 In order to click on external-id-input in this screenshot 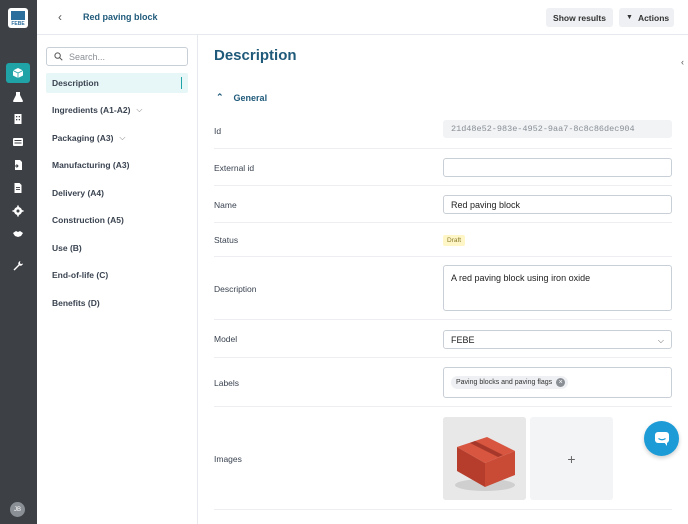, I will do `click(557, 167)`.